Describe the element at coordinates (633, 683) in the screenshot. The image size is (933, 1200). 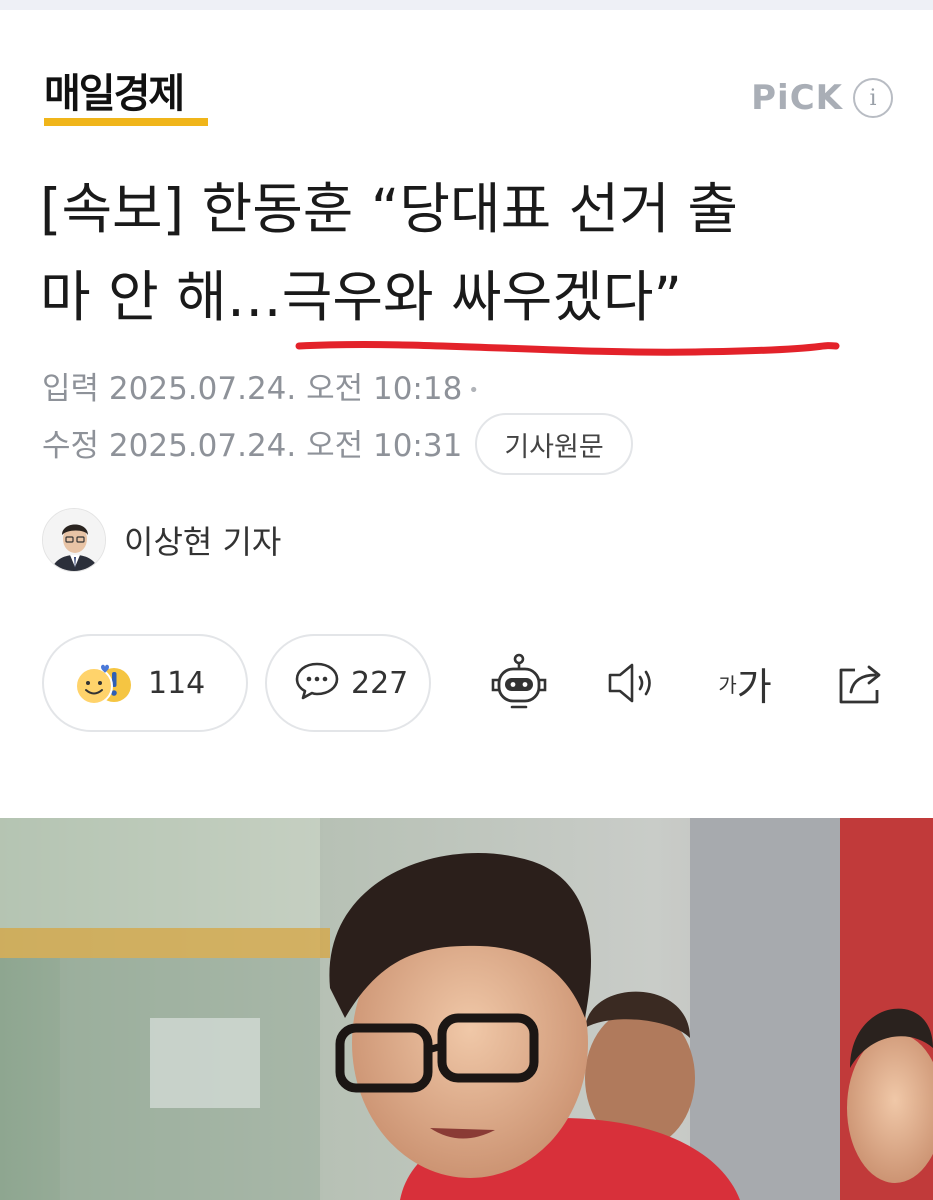
I see `speaker-icon` at that location.